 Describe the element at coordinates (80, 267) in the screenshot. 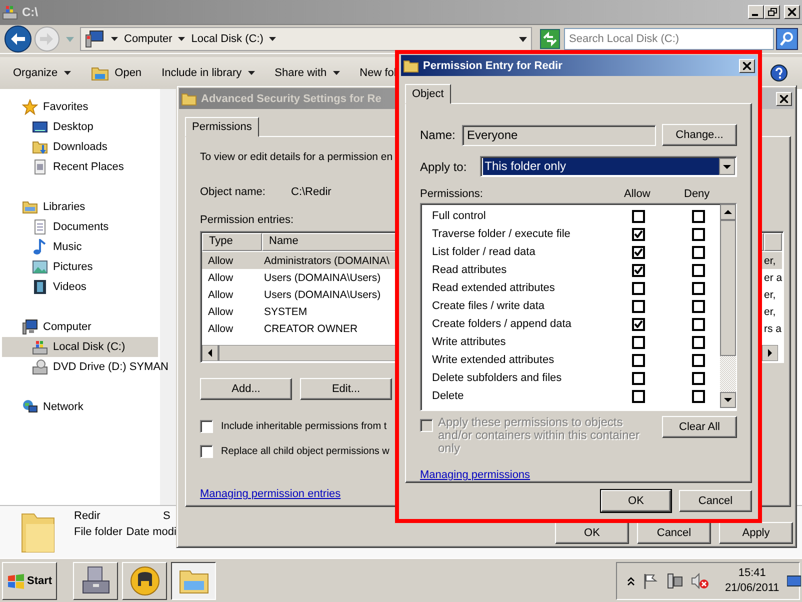

I see `nav-item: Pictures` at that location.